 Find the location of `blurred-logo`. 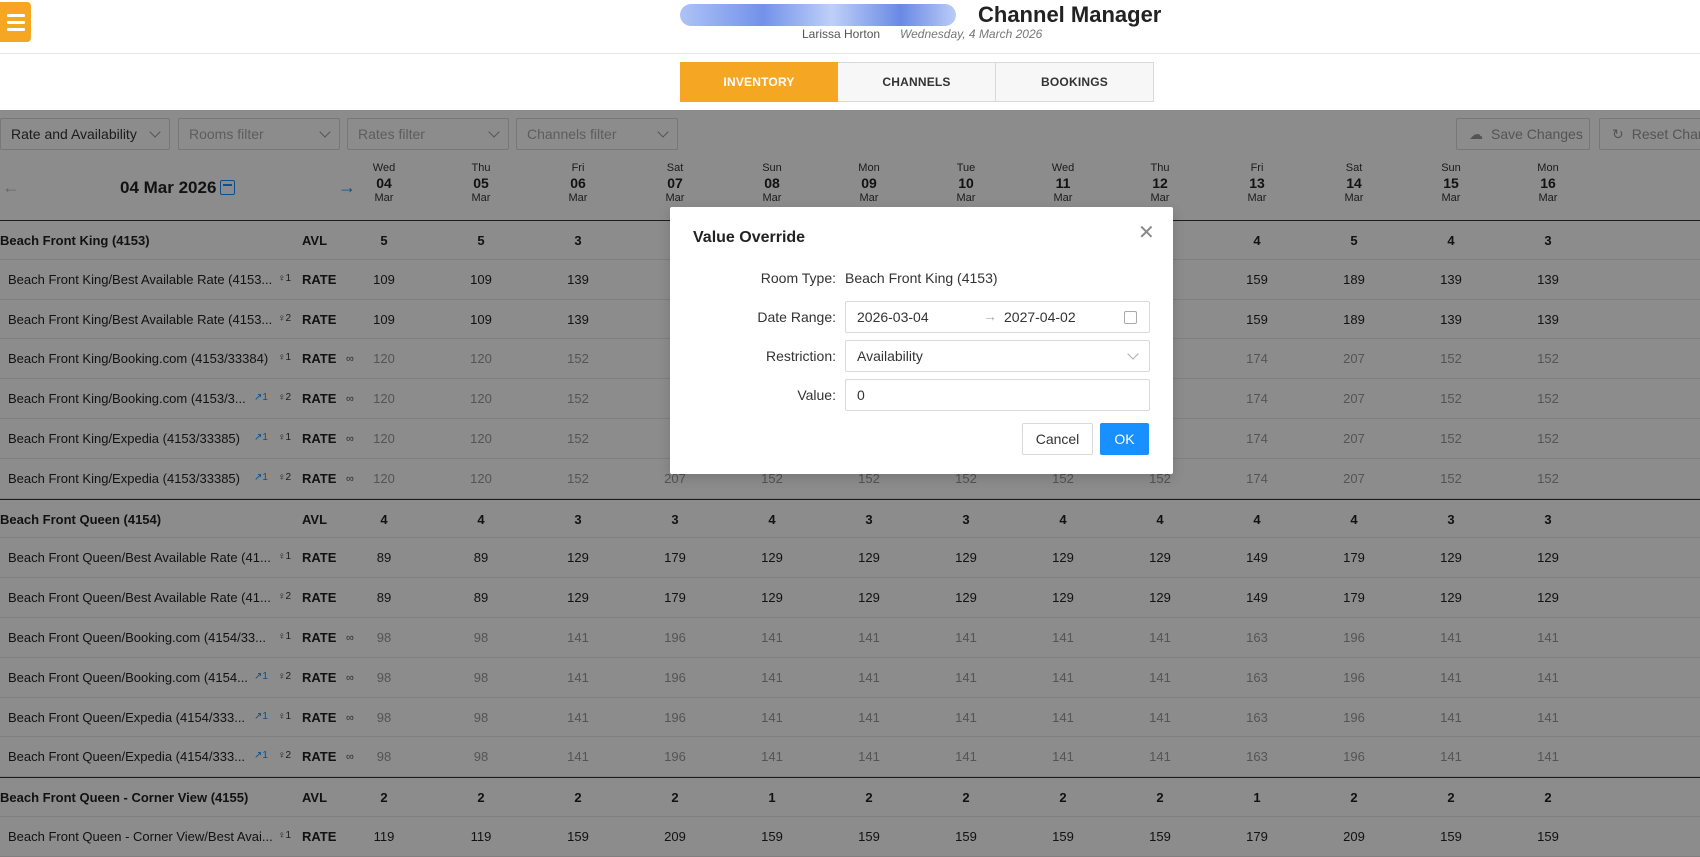

blurred-logo is located at coordinates (818, 15).